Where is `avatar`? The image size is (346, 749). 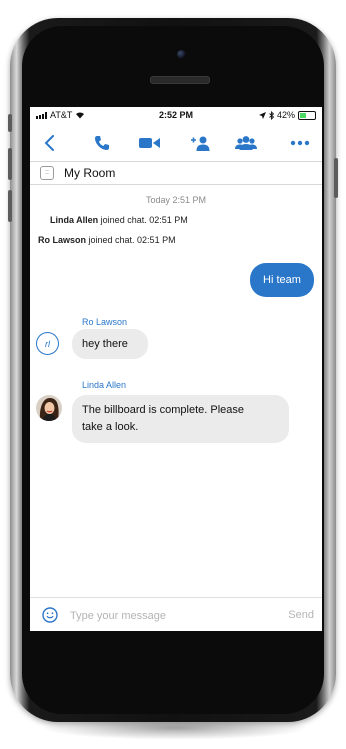 avatar is located at coordinates (49, 408).